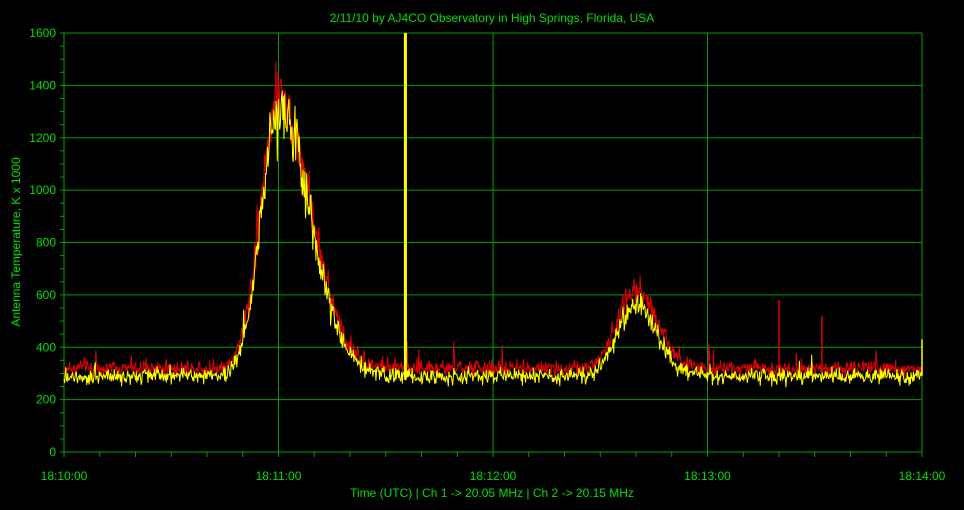 This screenshot has width=964, height=510. What do you see at coordinates (42, 33) in the screenshot?
I see `y-tick-label: 1600` at bounding box center [42, 33].